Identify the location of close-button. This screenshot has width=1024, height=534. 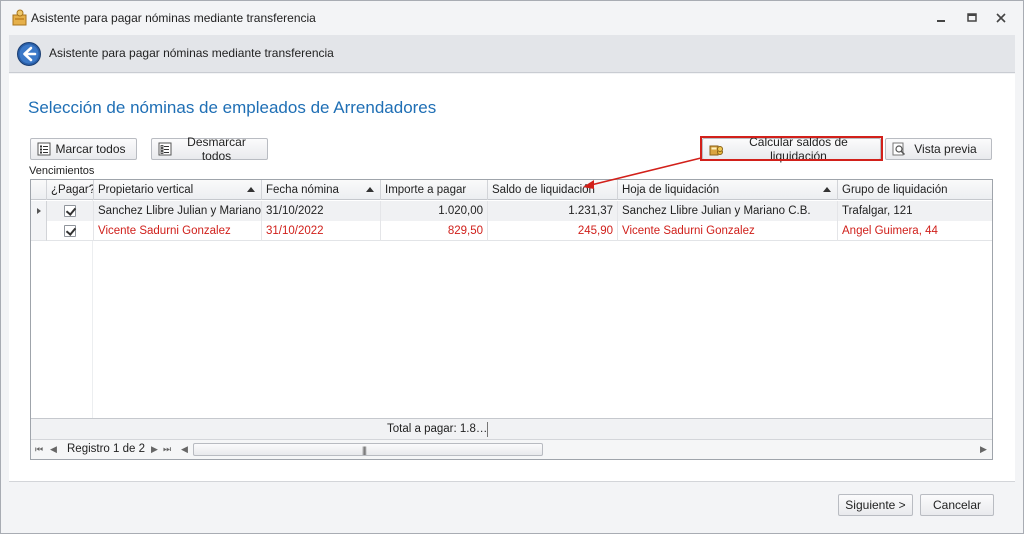
(1001, 18).